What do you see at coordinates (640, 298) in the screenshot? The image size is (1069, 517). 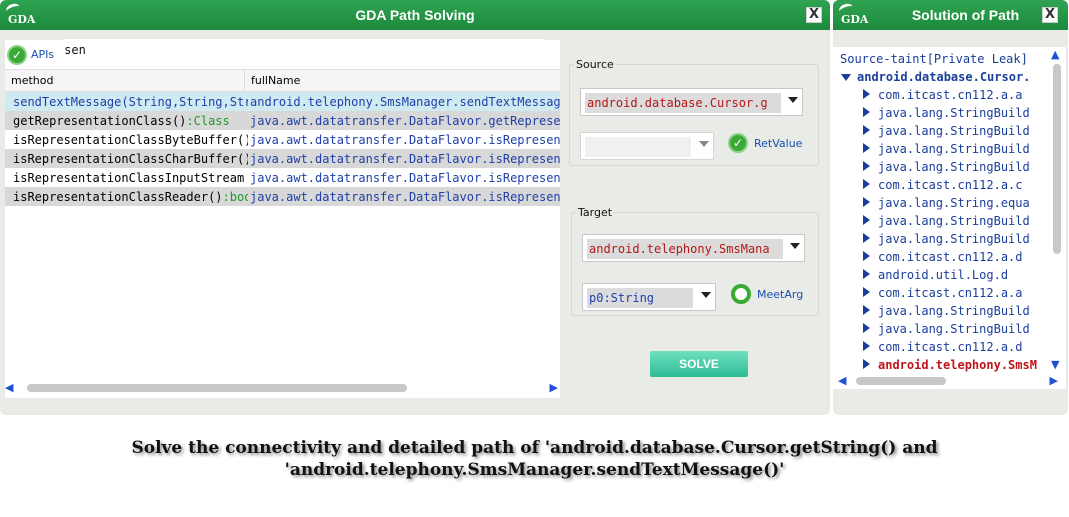 I see `target-param-value: p0:String` at bounding box center [640, 298].